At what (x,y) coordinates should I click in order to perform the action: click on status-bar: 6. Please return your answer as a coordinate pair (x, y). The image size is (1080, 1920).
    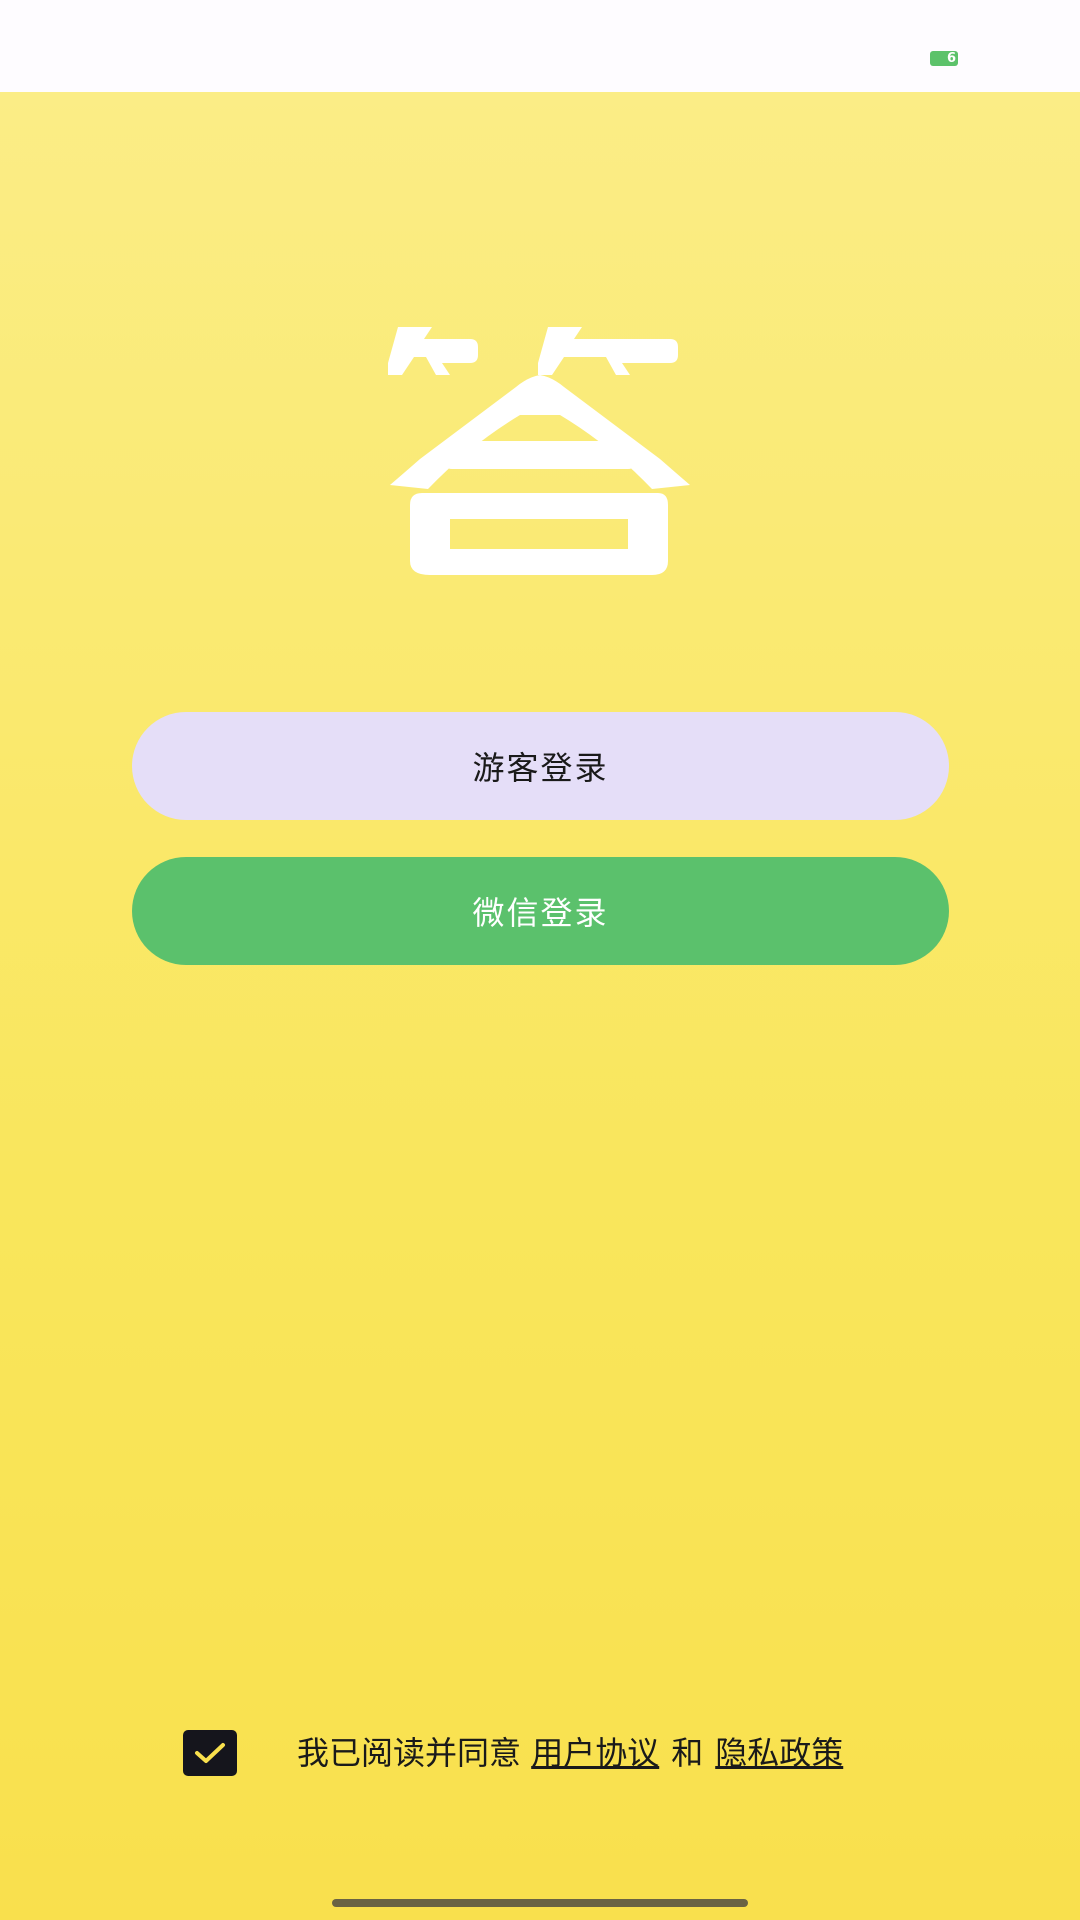
    Looking at the image, I should click on (540, 46).